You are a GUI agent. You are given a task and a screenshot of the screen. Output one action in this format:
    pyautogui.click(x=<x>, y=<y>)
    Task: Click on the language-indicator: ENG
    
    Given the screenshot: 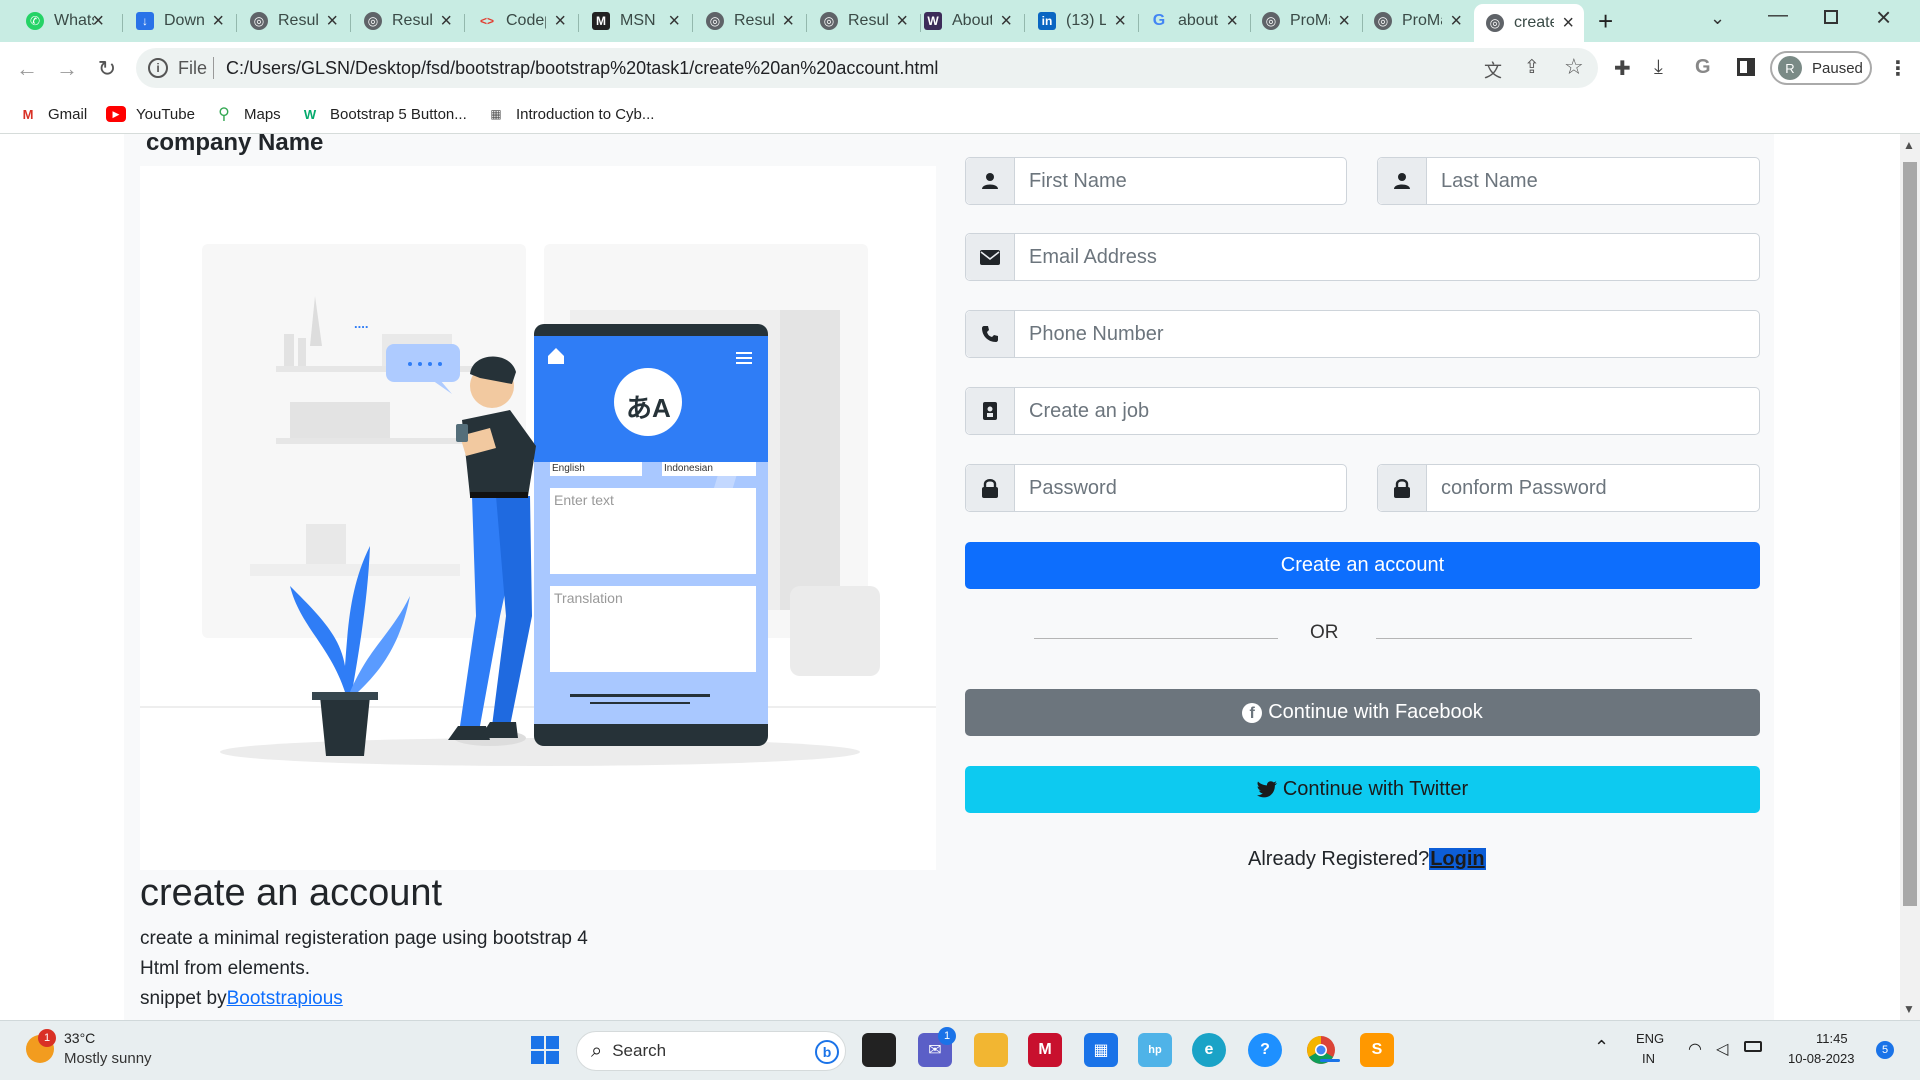 What is the action you would take?
    pyautogui.click(x=1650, y=1038)
    